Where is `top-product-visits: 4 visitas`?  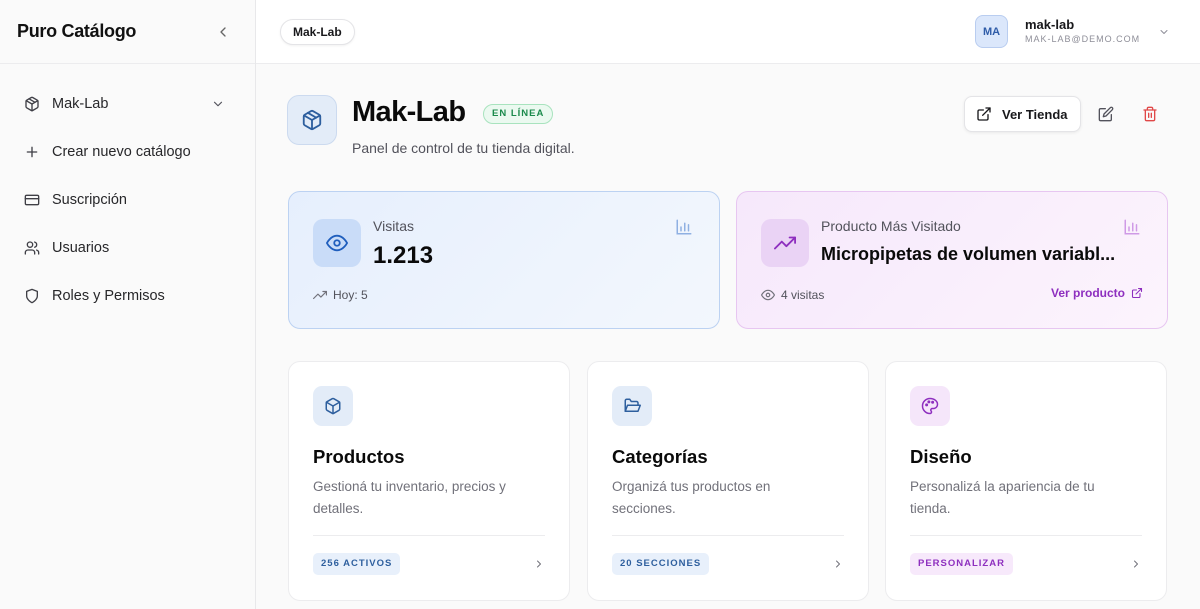 top-product-visits: 4 visitas is located at coordinates (792, 295).